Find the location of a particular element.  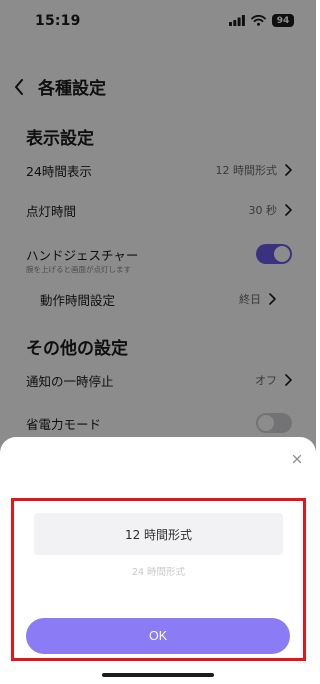

close-button is located at coordinates (297, 458).